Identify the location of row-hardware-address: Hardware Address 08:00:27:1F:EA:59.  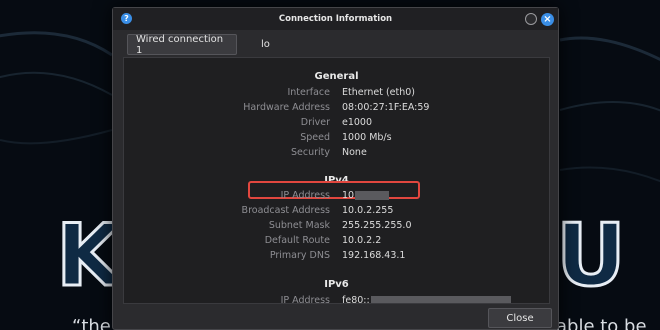
(336, 109).